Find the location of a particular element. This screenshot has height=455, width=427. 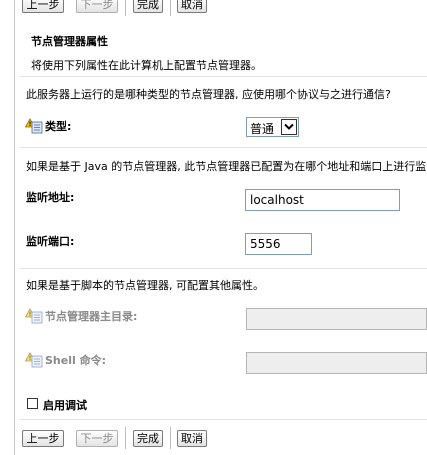

type-select: 普通 is located at coordinates (272, 127).